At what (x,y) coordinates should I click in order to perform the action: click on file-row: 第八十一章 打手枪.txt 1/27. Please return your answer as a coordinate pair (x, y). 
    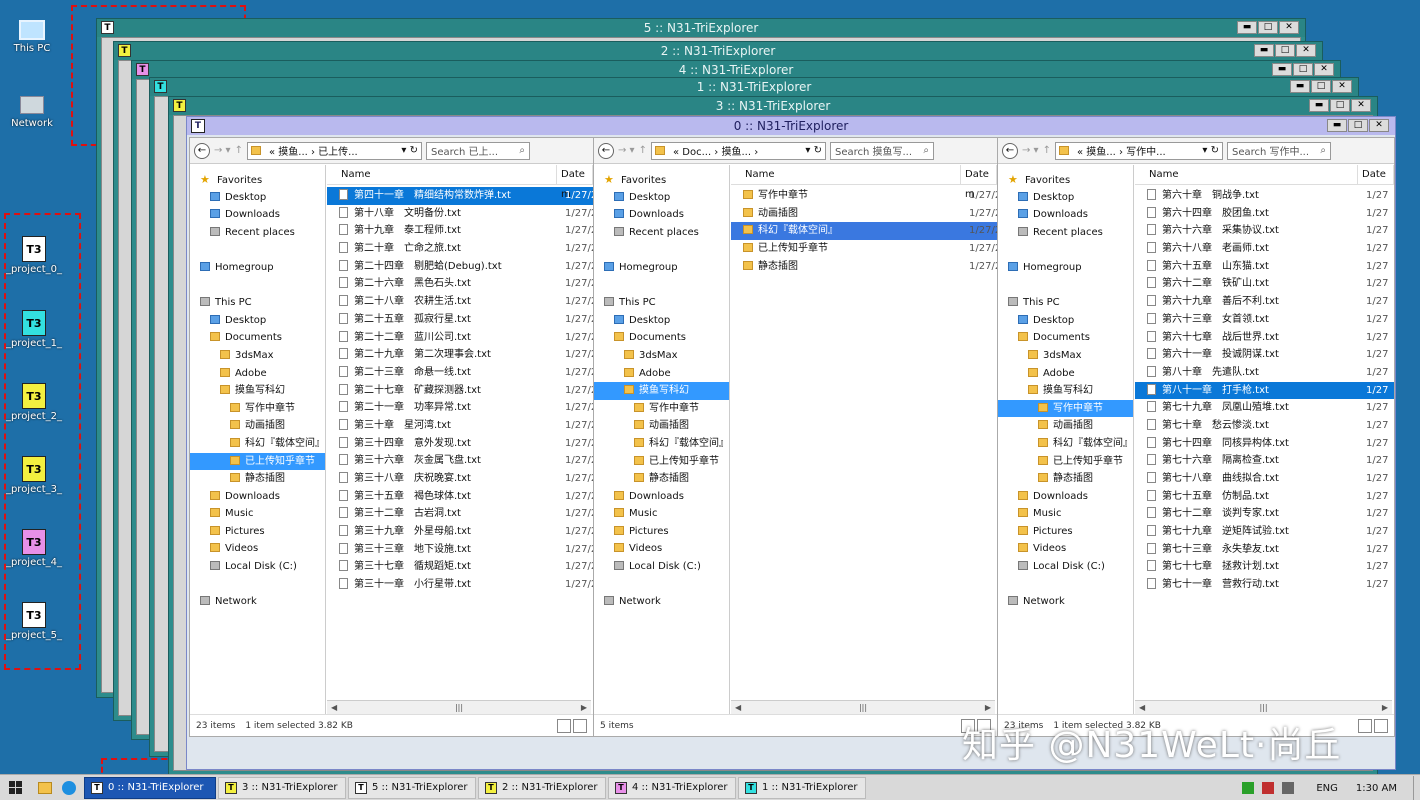
    Looking at the image, I should click on (1264, 390).